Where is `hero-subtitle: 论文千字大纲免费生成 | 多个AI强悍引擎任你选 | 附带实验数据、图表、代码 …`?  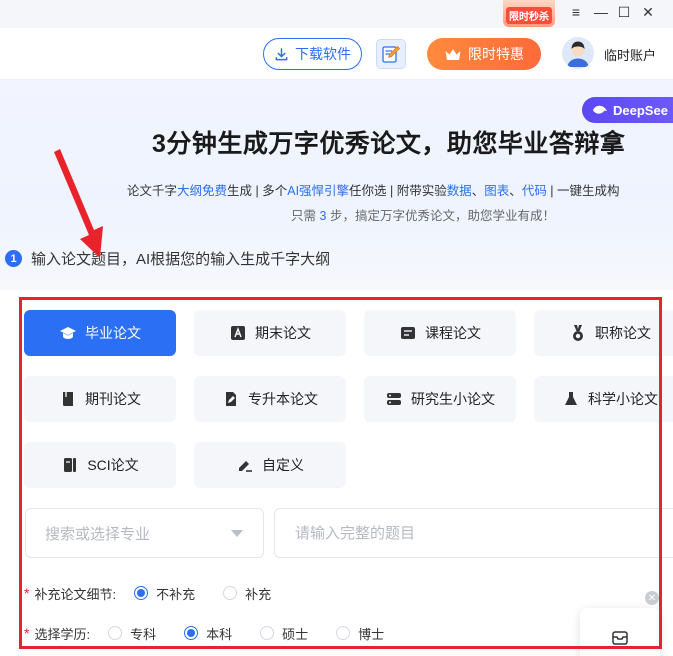 hero-subtitle: 论文千字大纲免费生成 | 多个AI强悍引擎任你选 | 附带实验数据、图表、代码 … is located at coordinates (373, 189).